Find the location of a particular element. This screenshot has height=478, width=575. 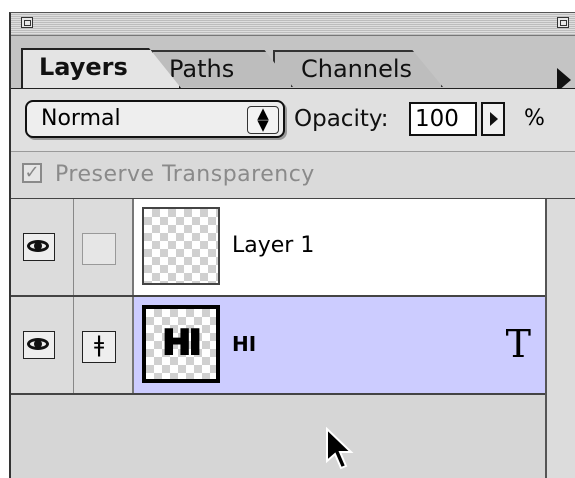

tab-layers-label: Layers is located at coordinates (83, 67).